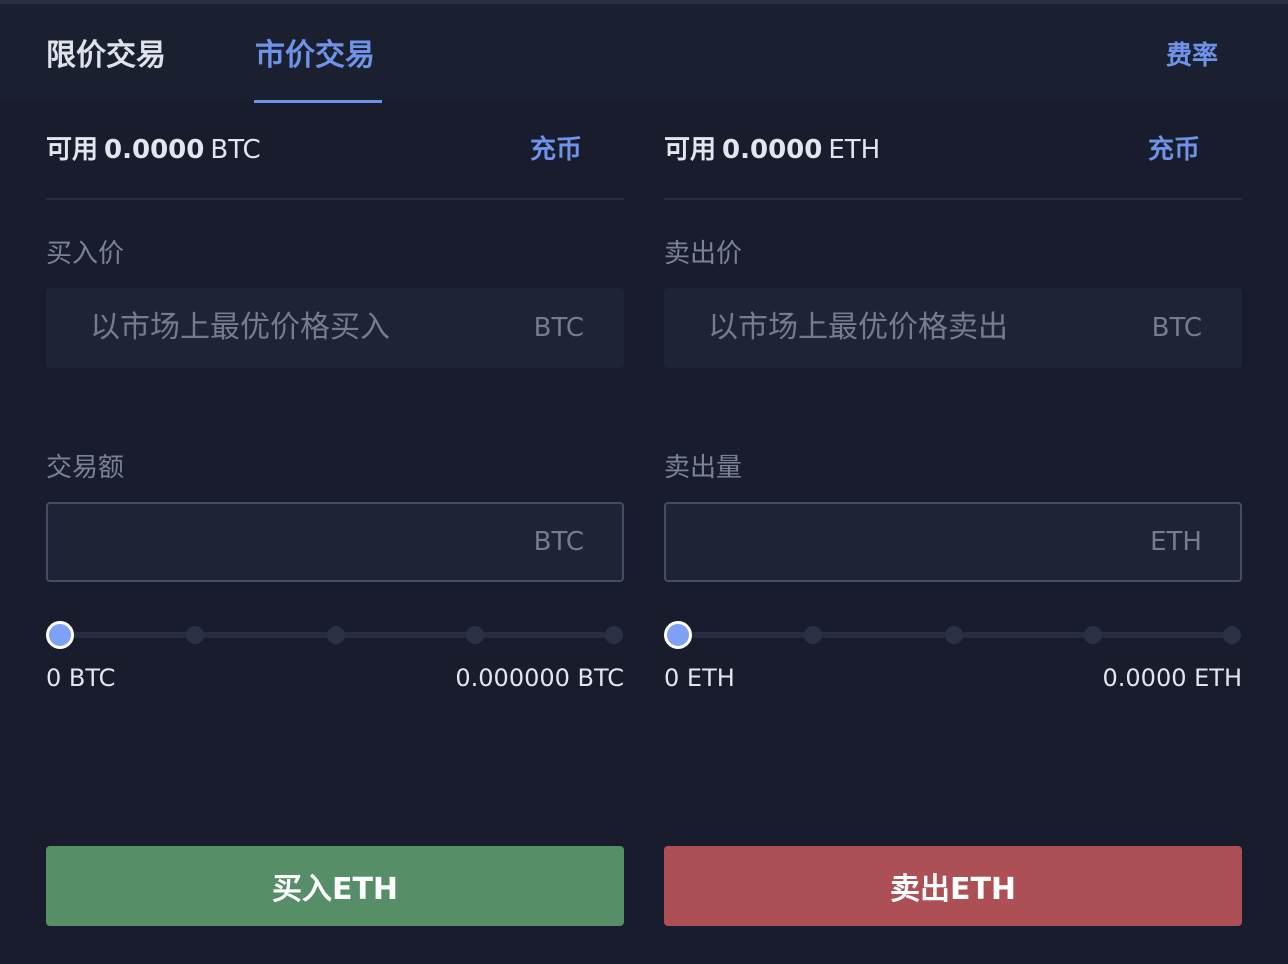  Describe the element at coordinates (290, 543) in the screenshot. I see `buy-amount-input` at that location.